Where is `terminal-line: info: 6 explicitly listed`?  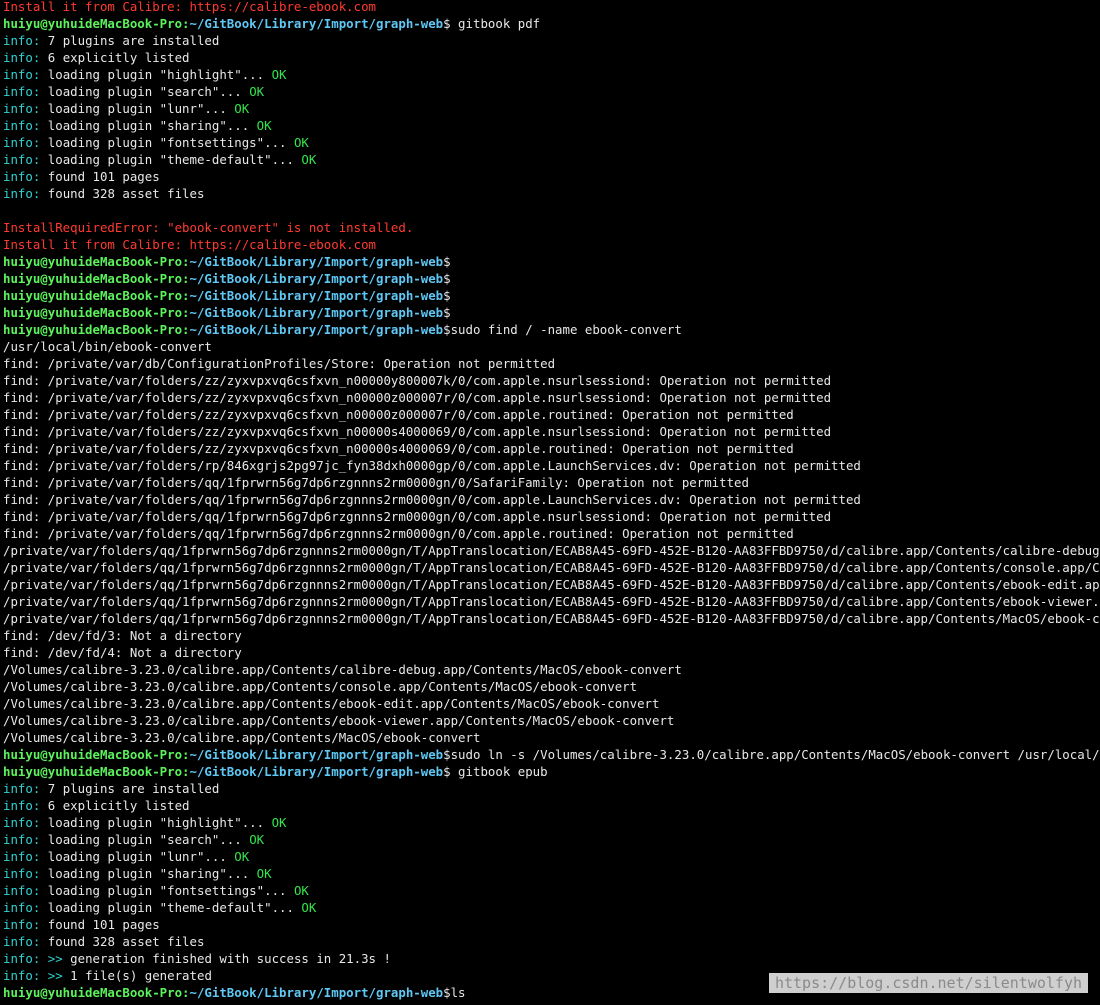 terminal-line: info: 6 explicitly listed is located at coordinates (551, 805).